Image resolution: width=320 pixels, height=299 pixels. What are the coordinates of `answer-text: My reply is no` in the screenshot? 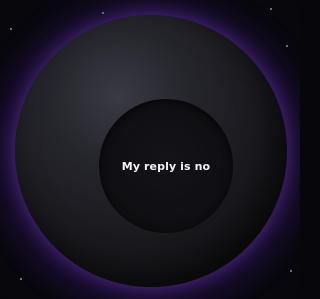 It's located at (166, 166).